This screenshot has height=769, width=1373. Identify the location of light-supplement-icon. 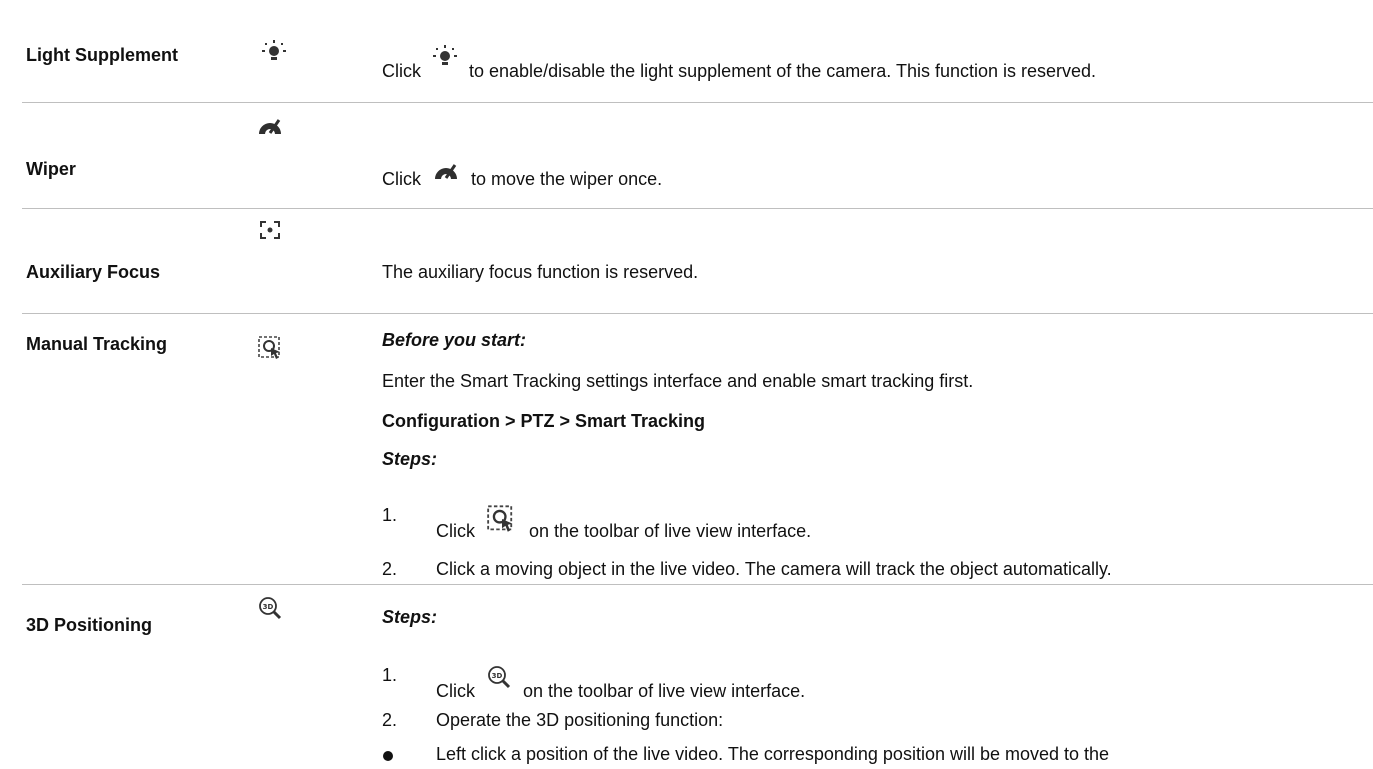
(274, 50).